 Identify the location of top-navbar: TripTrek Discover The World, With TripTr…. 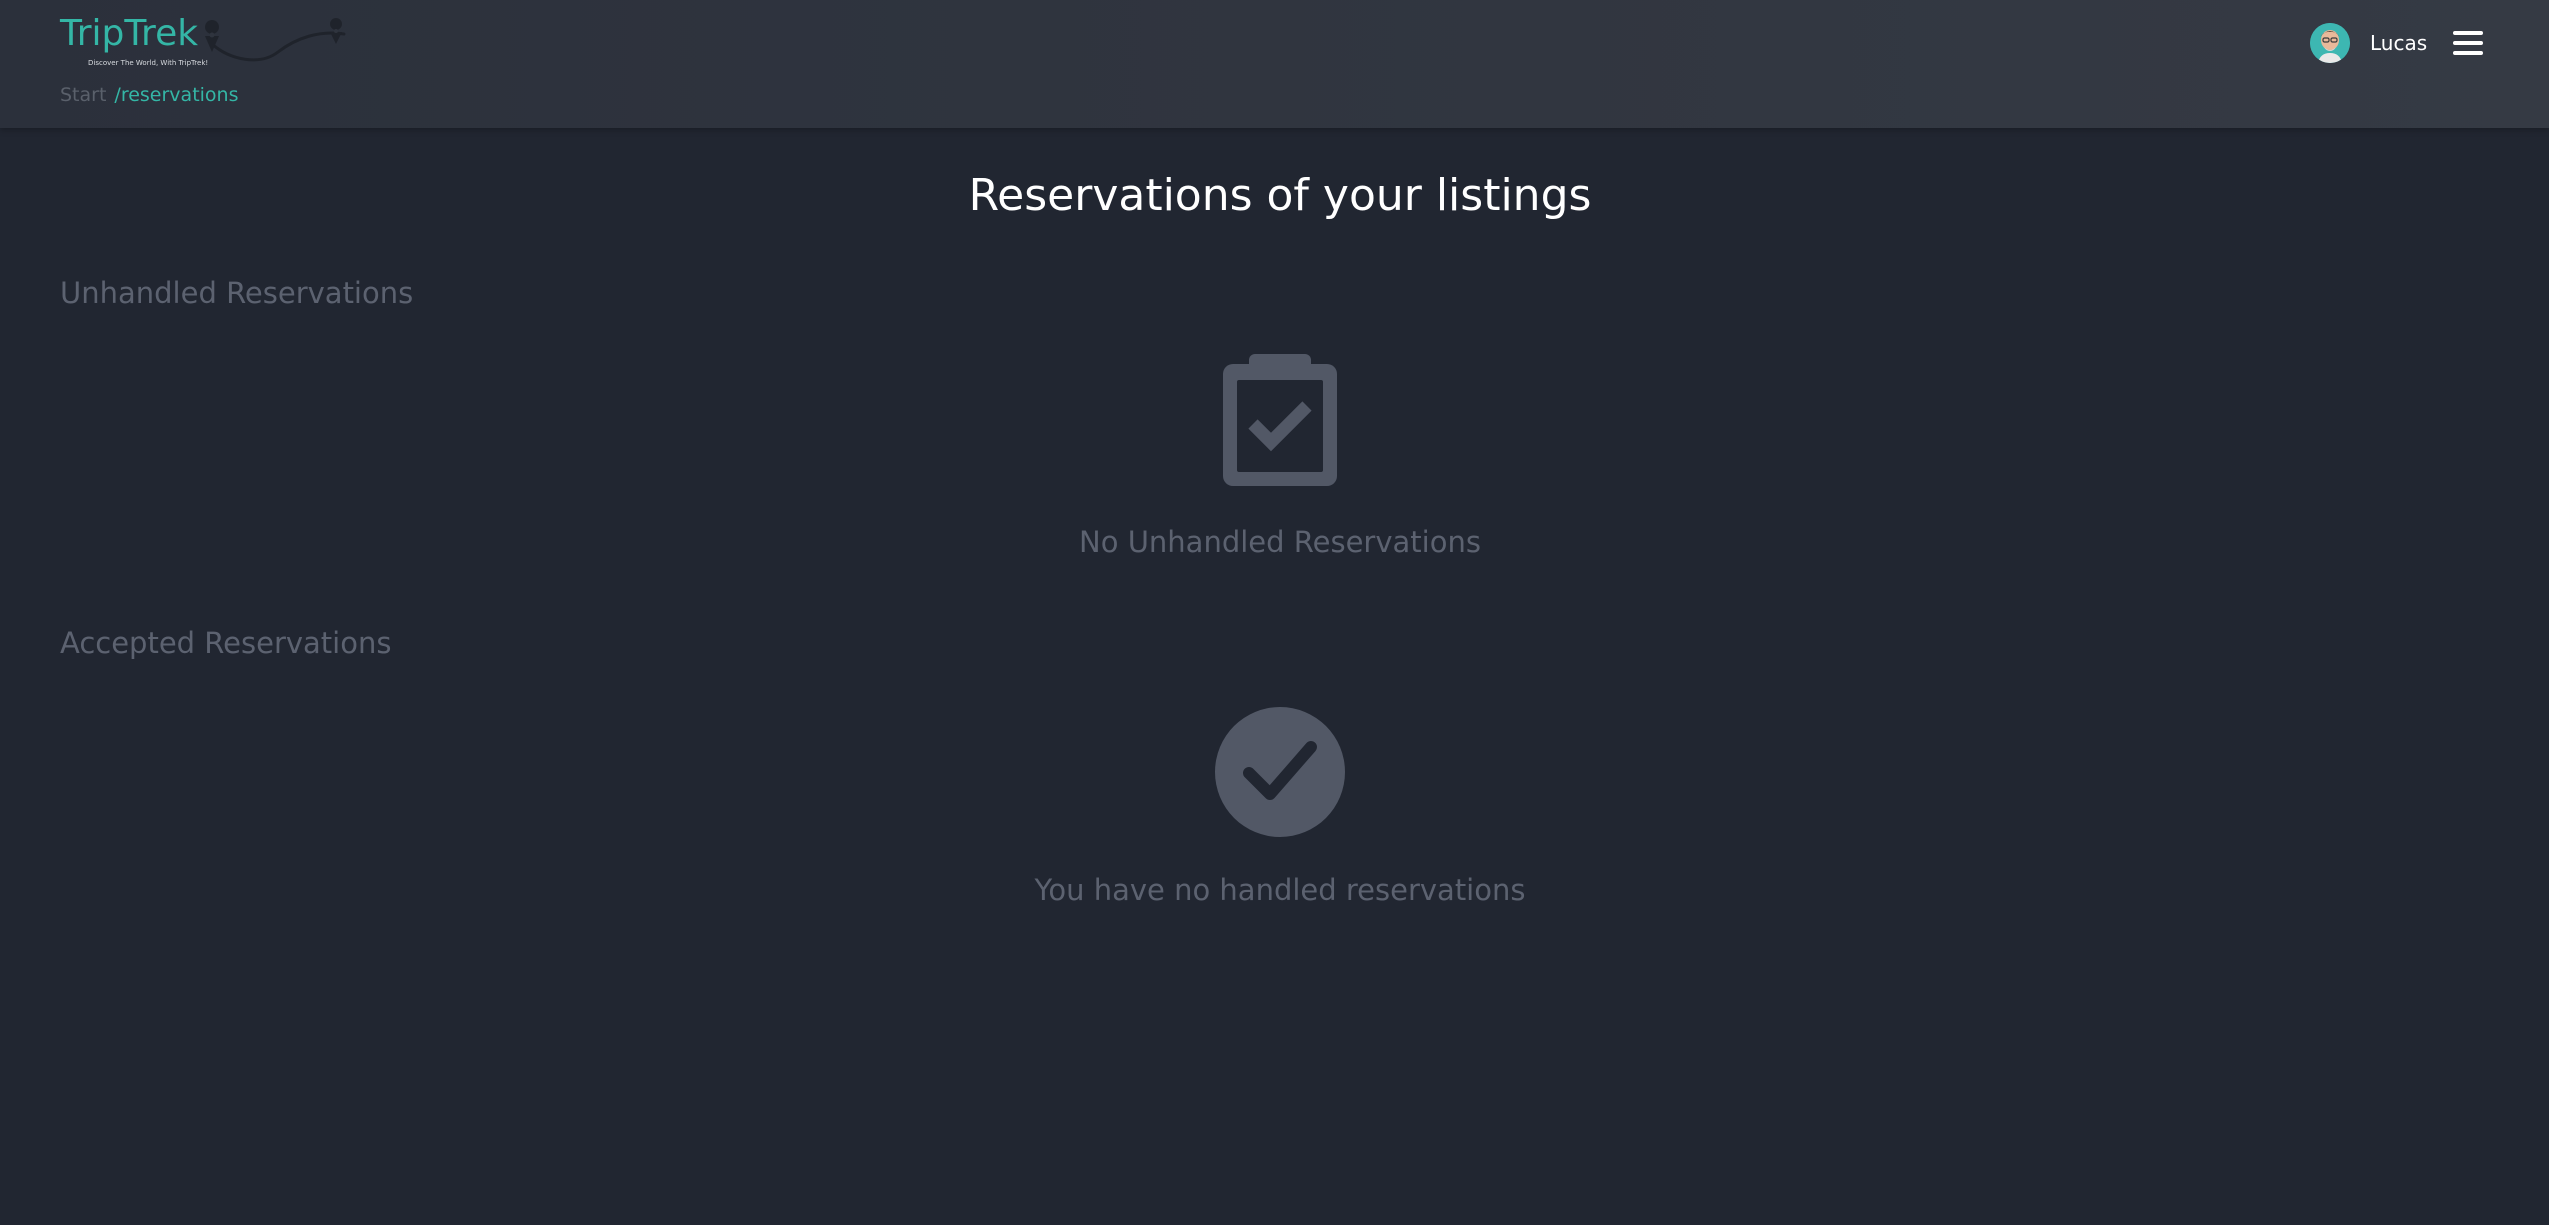
(1274, 64).